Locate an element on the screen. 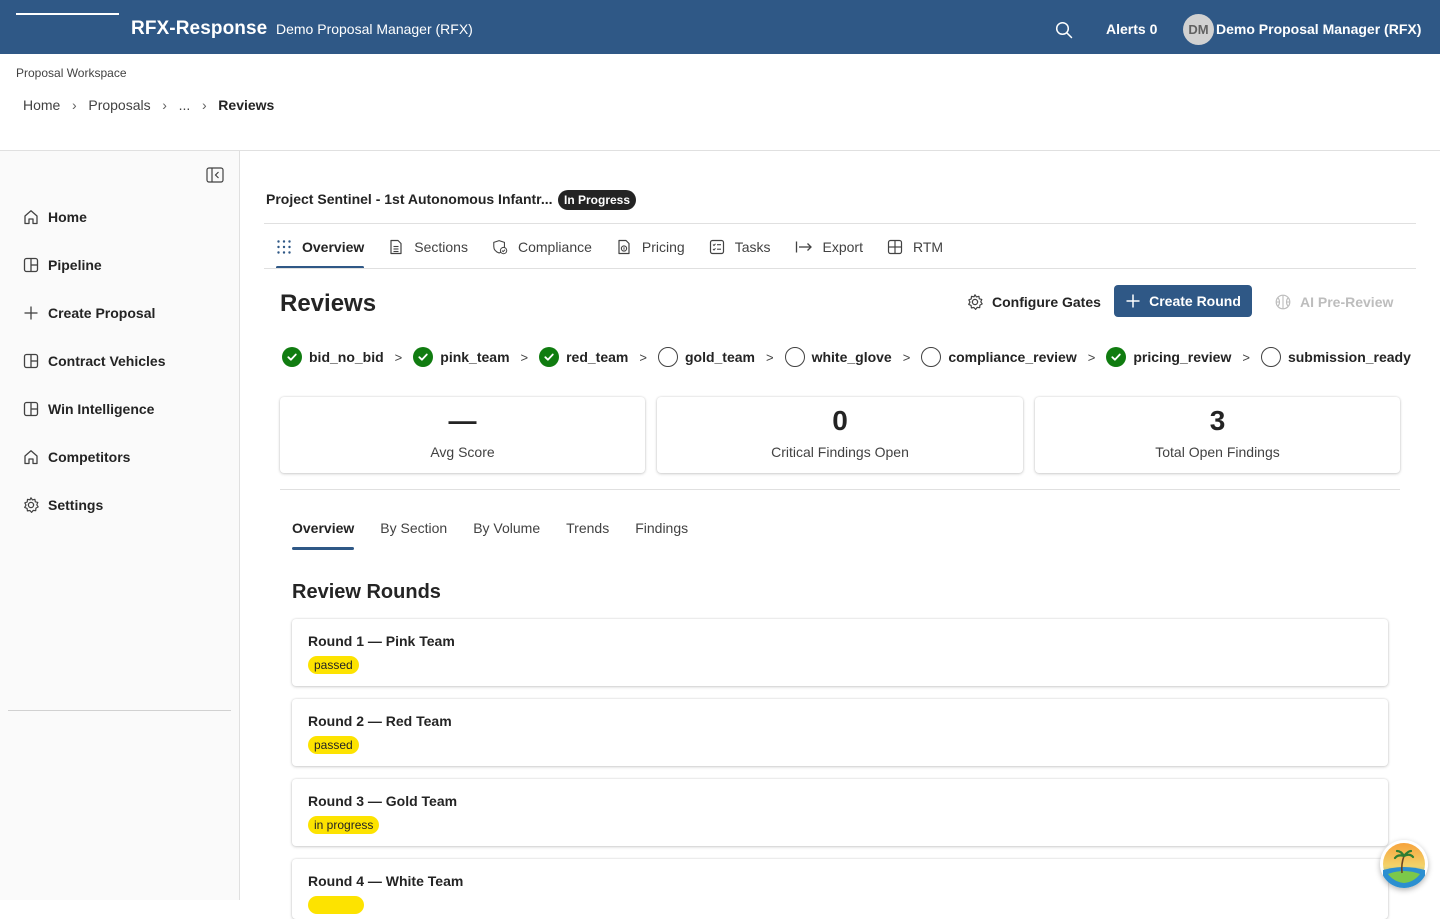 Image resolution: width=1440 pixels, height=919 pixels. tab-label: Overview is located at coordinates (333, 247).